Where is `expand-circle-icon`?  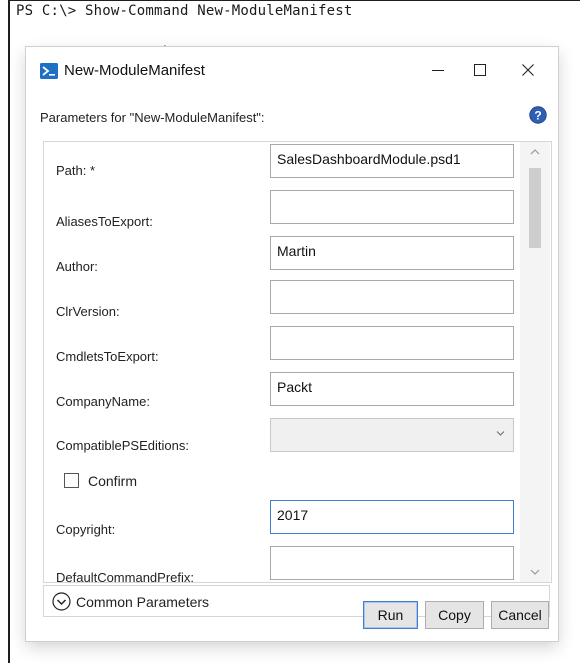
expand-circle-icon is located at coordinates (61, 601).